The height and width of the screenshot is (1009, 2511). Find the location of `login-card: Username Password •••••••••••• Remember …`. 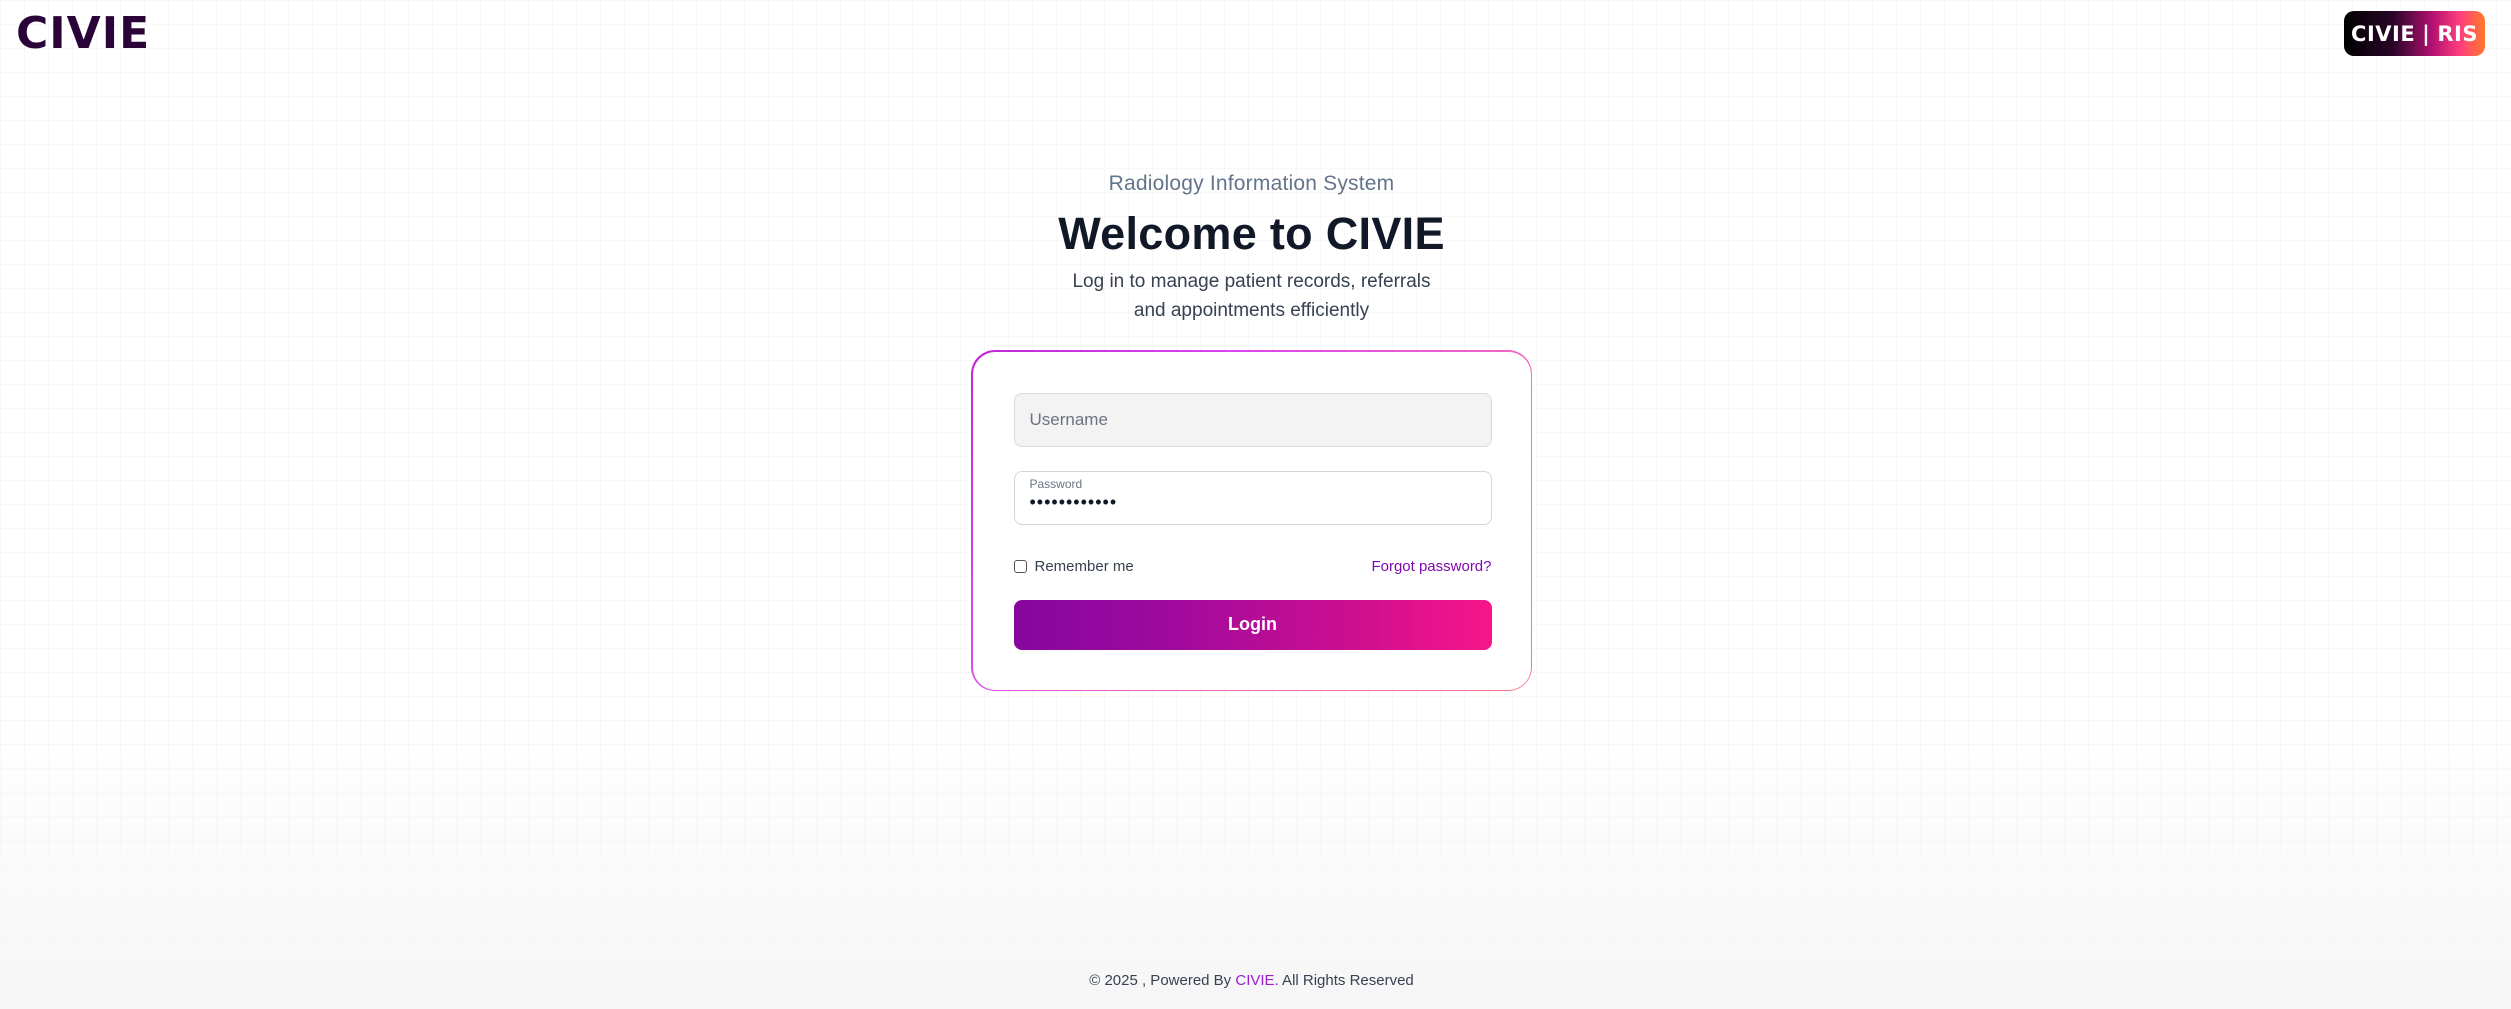

login-card: Username Password •••••••••••• Remember … is located at coordinates (1251, 520).